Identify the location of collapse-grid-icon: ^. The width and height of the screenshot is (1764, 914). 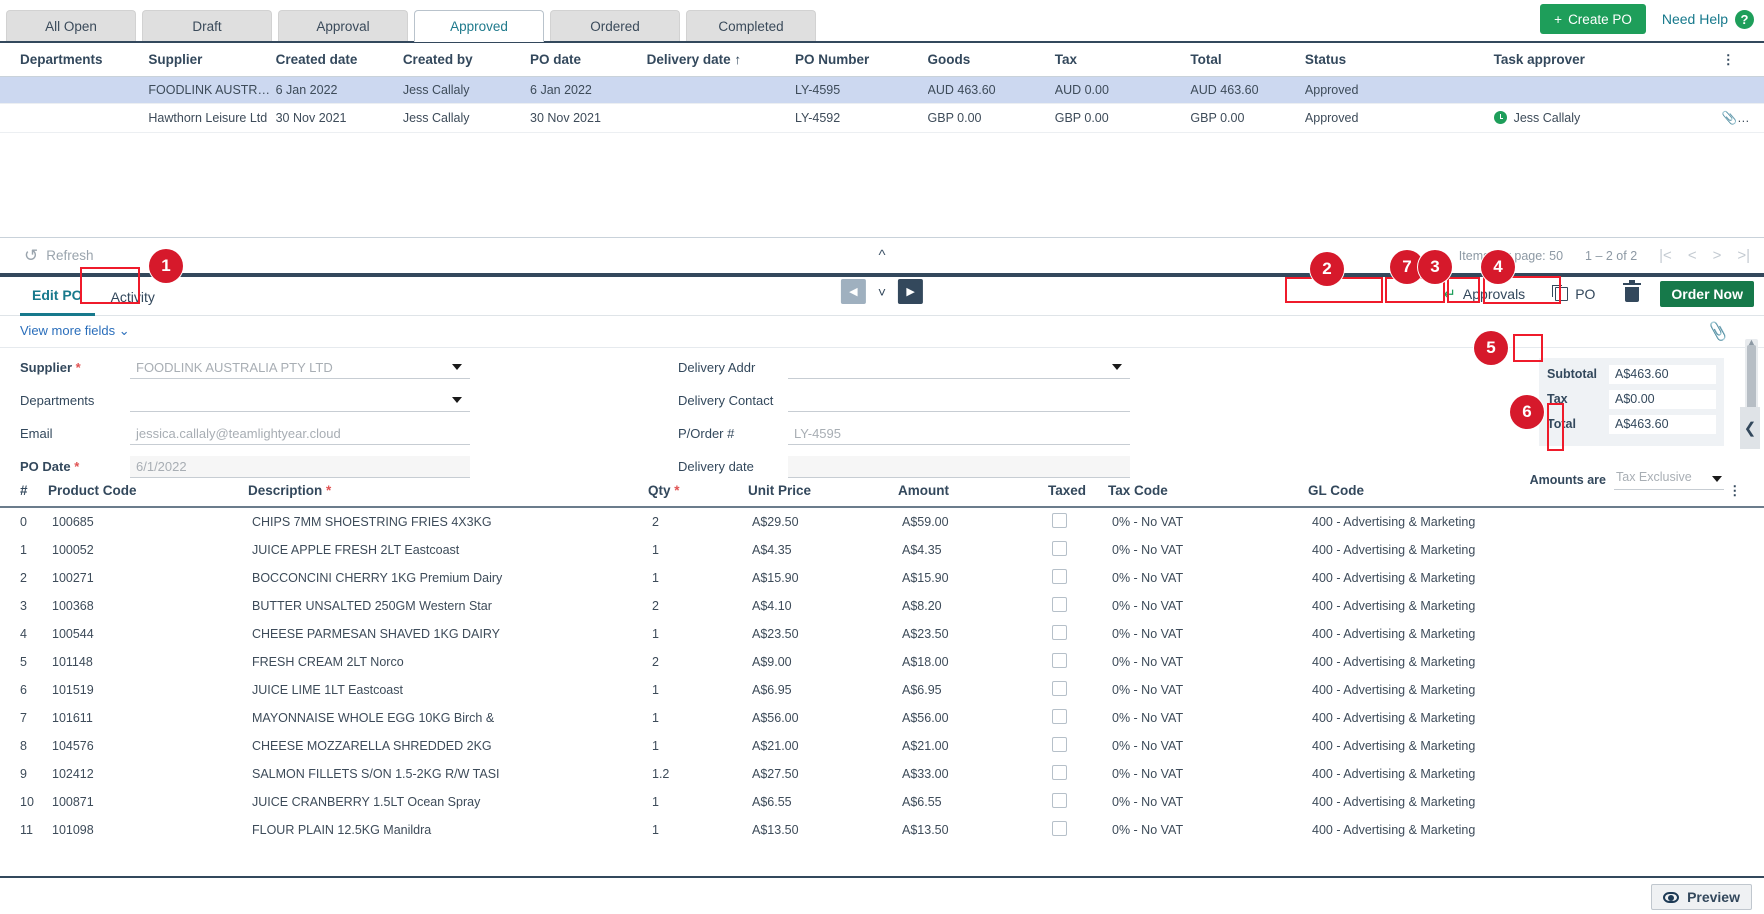
(881, 255).